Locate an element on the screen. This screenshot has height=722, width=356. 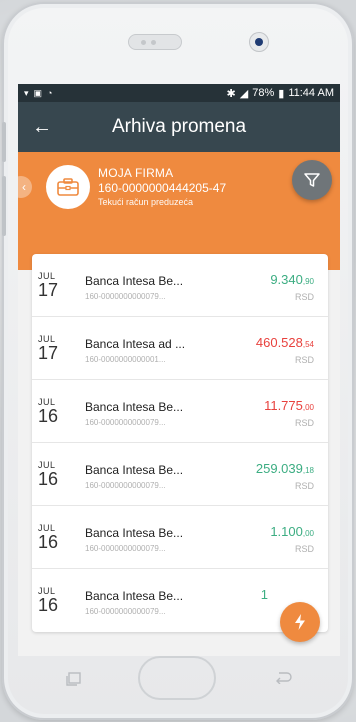
image-icon: ▣ is located at coordinates (38, 92).